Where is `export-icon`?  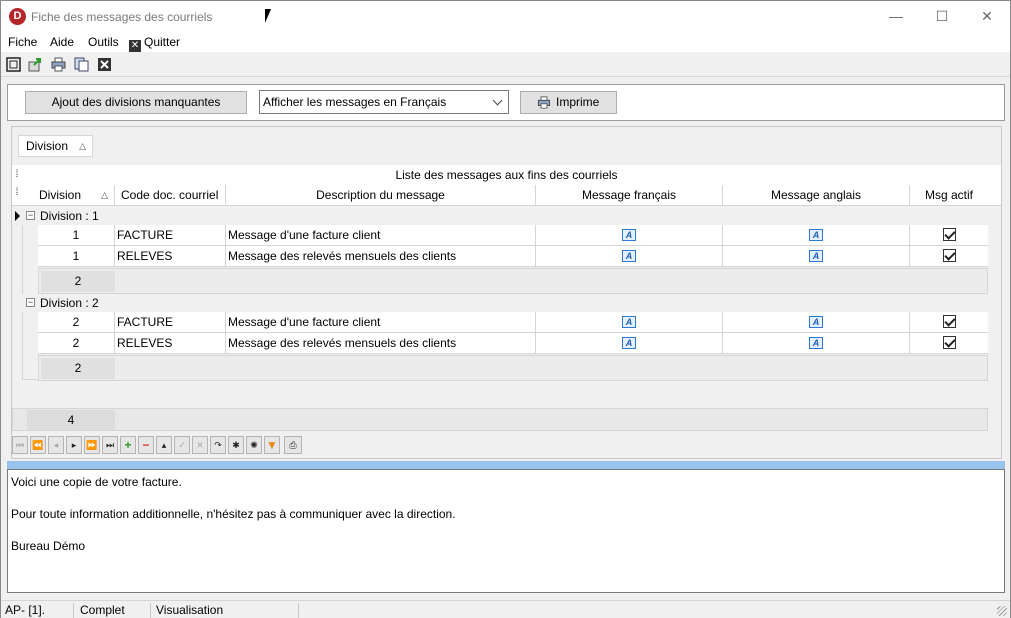
export-icon is located at coordinates (35, 64).